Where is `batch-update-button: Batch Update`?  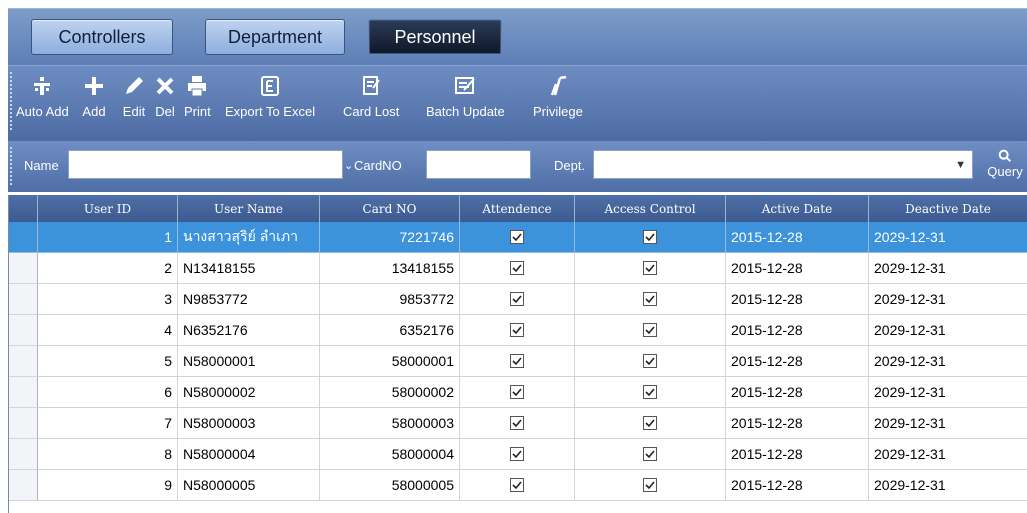
batch-update-button: Batch Update is located at coordinates (465, 99).